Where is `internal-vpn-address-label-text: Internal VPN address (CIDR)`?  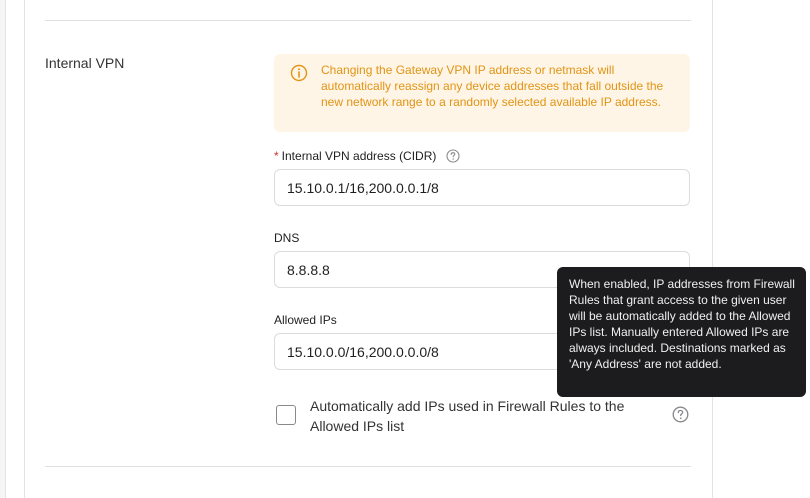 internal-vpn-address-label-text: Internal VPN address (CIDR) is located at coordinates (359, 156).